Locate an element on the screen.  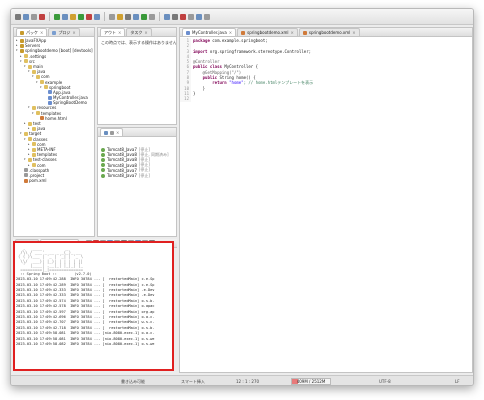
tab-servers: × is located at coordinates (112, 132).